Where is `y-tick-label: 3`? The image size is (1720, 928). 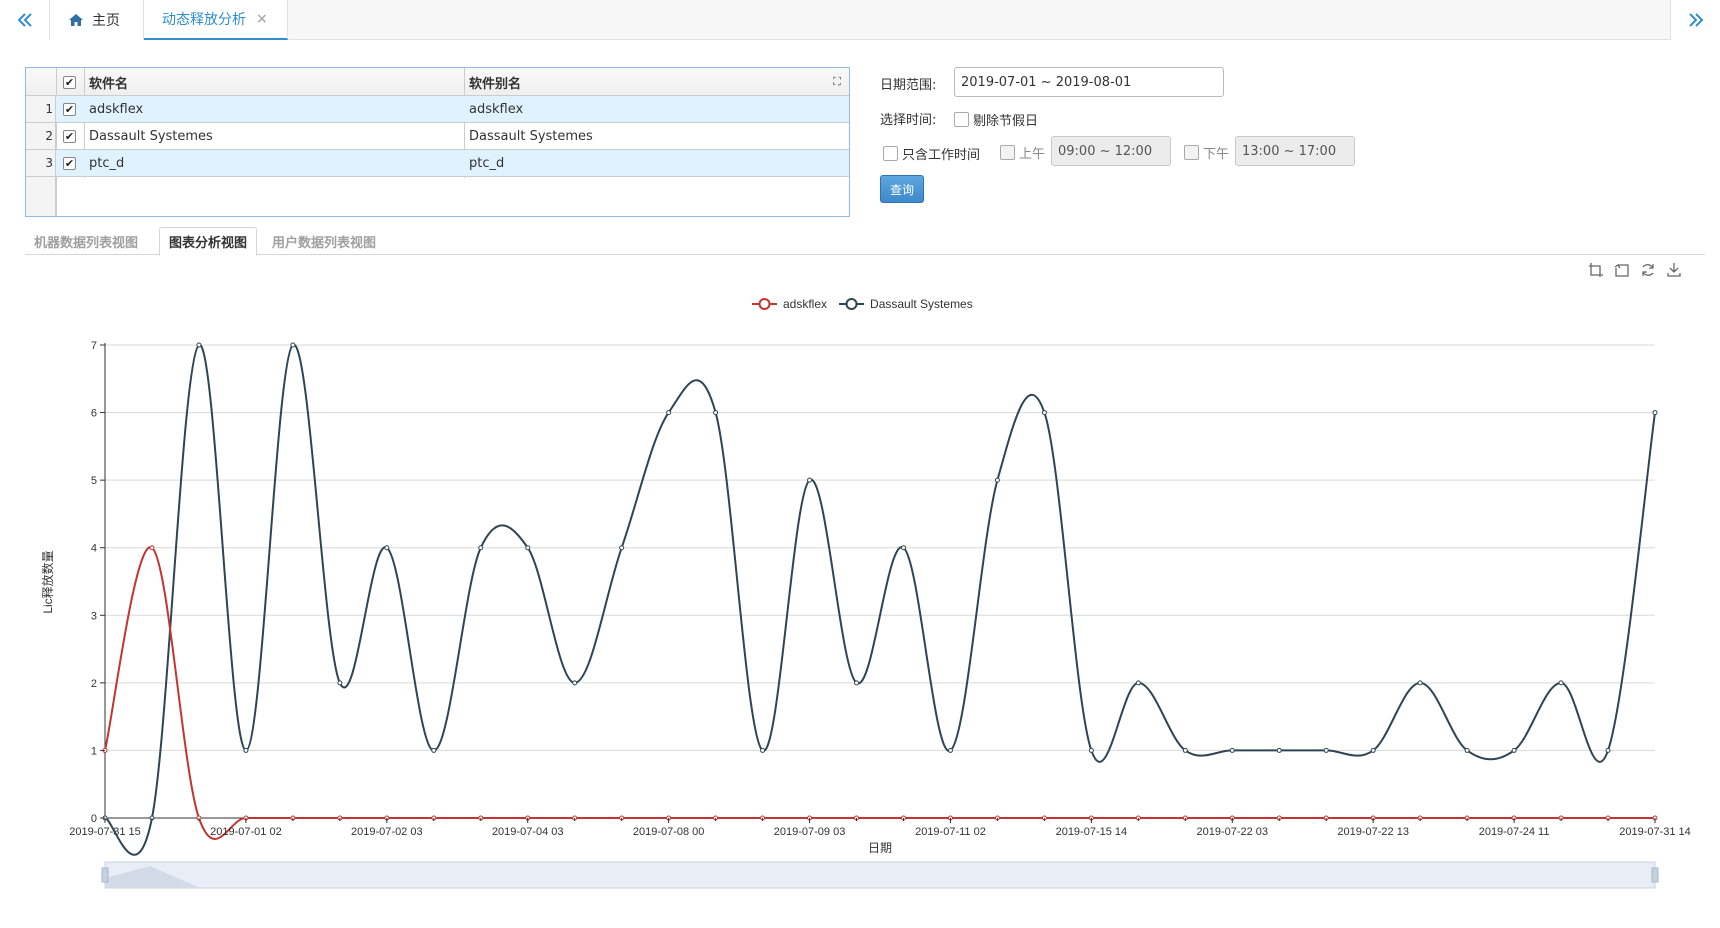 y-tick-label: 3 is located at coordinates (94, 616).